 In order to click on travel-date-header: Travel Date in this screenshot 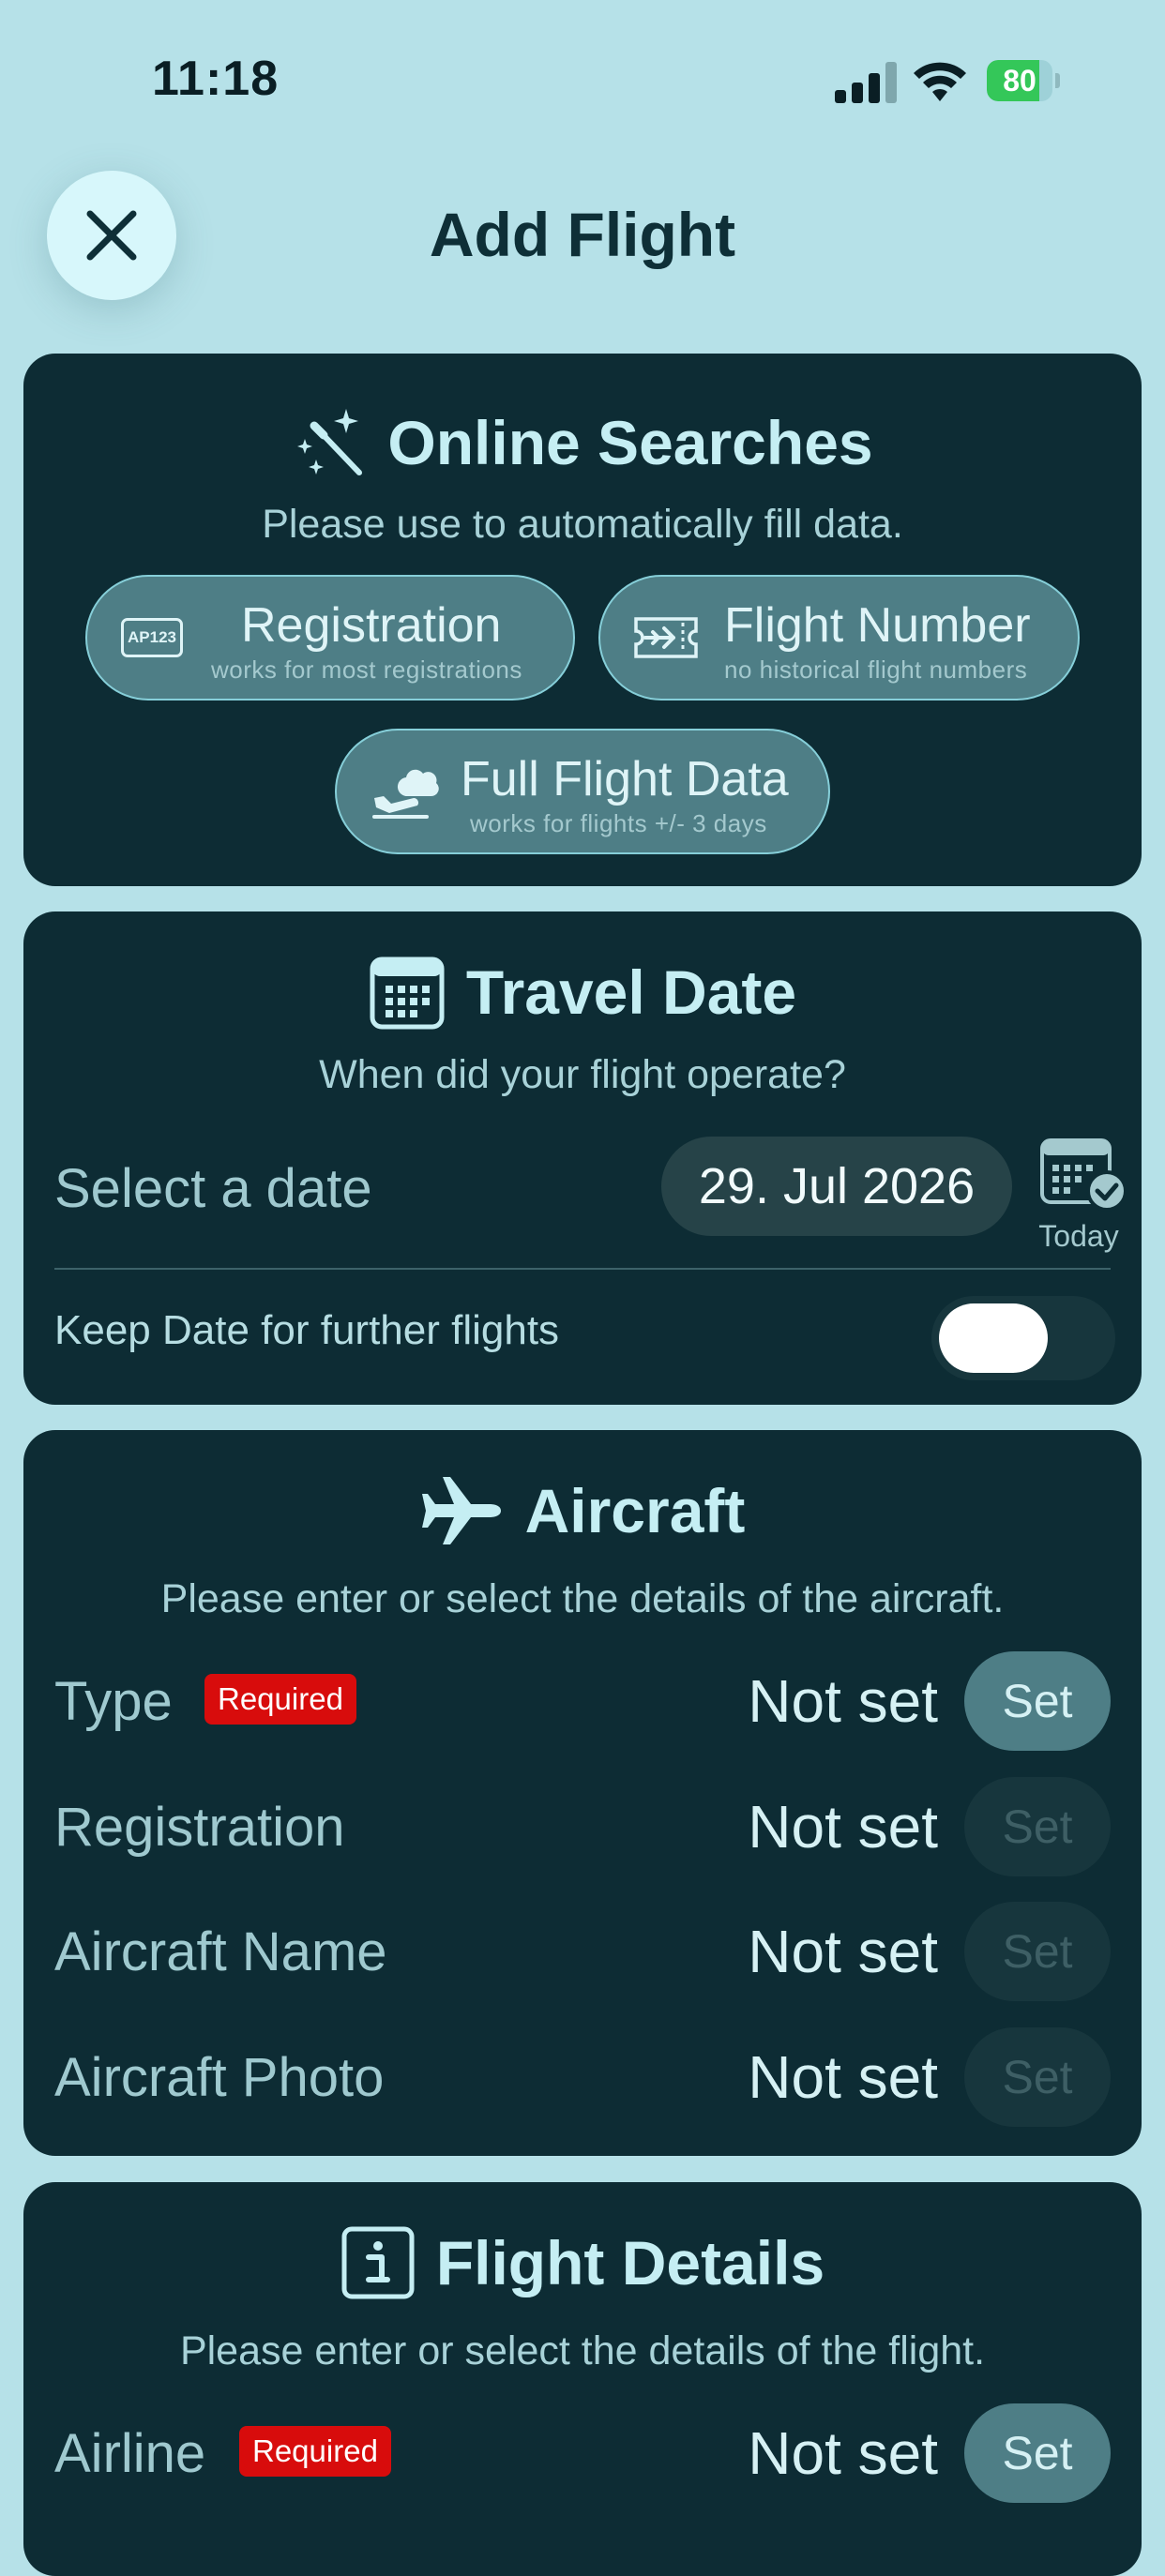, I will do `click(582, 992)`.